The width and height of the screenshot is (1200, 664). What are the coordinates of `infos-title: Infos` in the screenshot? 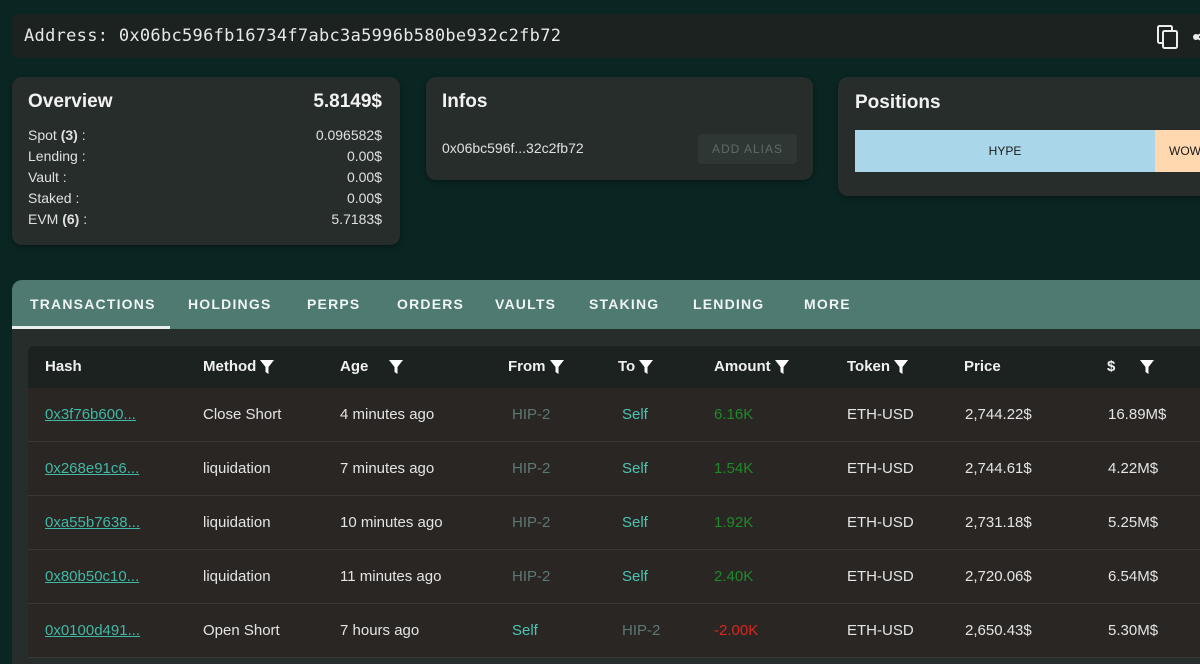 It's located at (465, 101).